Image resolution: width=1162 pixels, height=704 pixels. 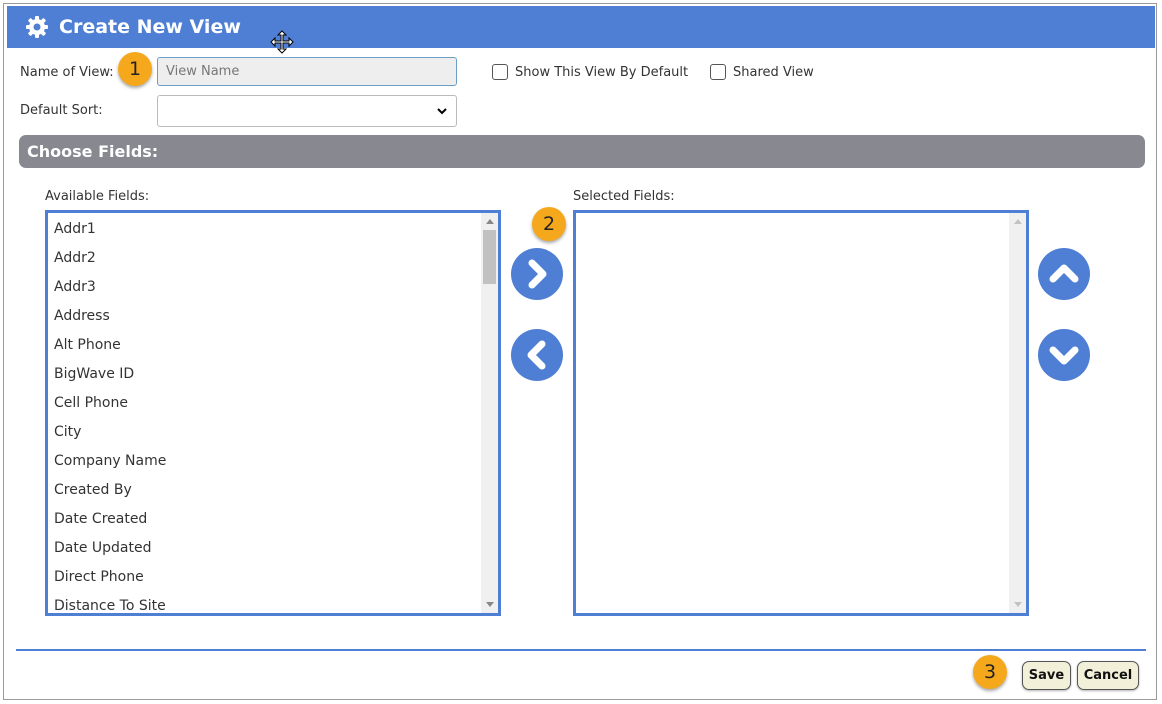 I want to click on view-name-input, so click(x=307, y=71).